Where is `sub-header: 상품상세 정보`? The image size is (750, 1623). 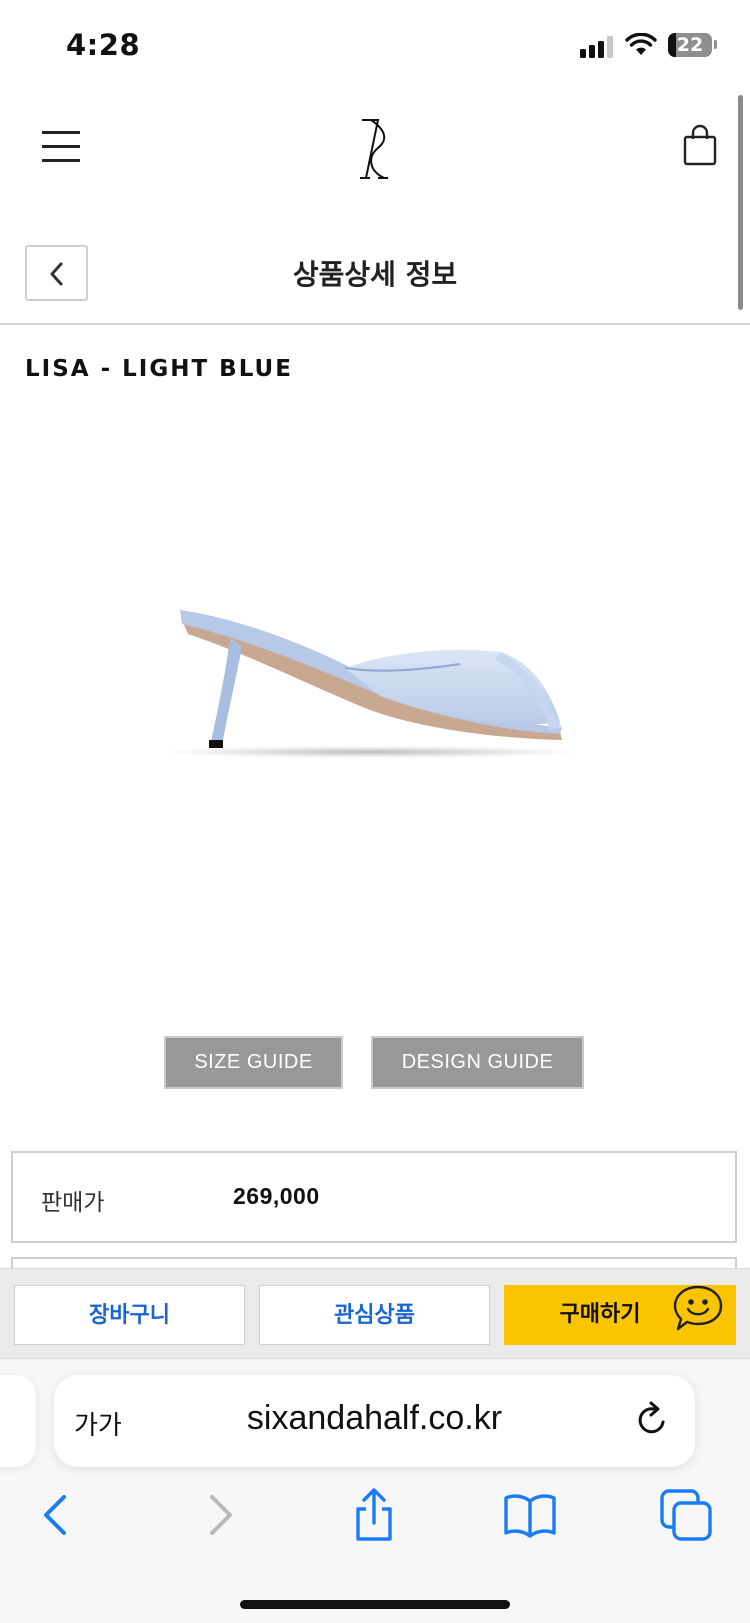
sub-header: 상품상세 정보 is located at coordinates (375, 285).